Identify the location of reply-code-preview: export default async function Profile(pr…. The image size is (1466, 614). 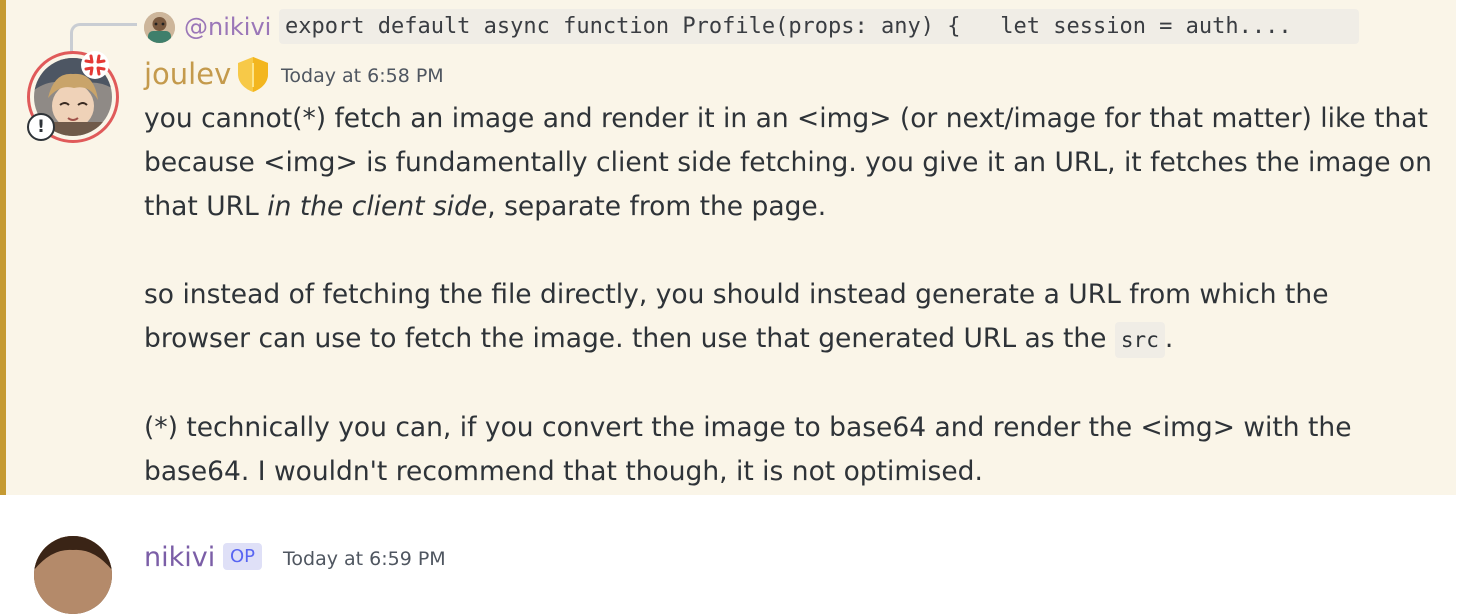
(819, 26).